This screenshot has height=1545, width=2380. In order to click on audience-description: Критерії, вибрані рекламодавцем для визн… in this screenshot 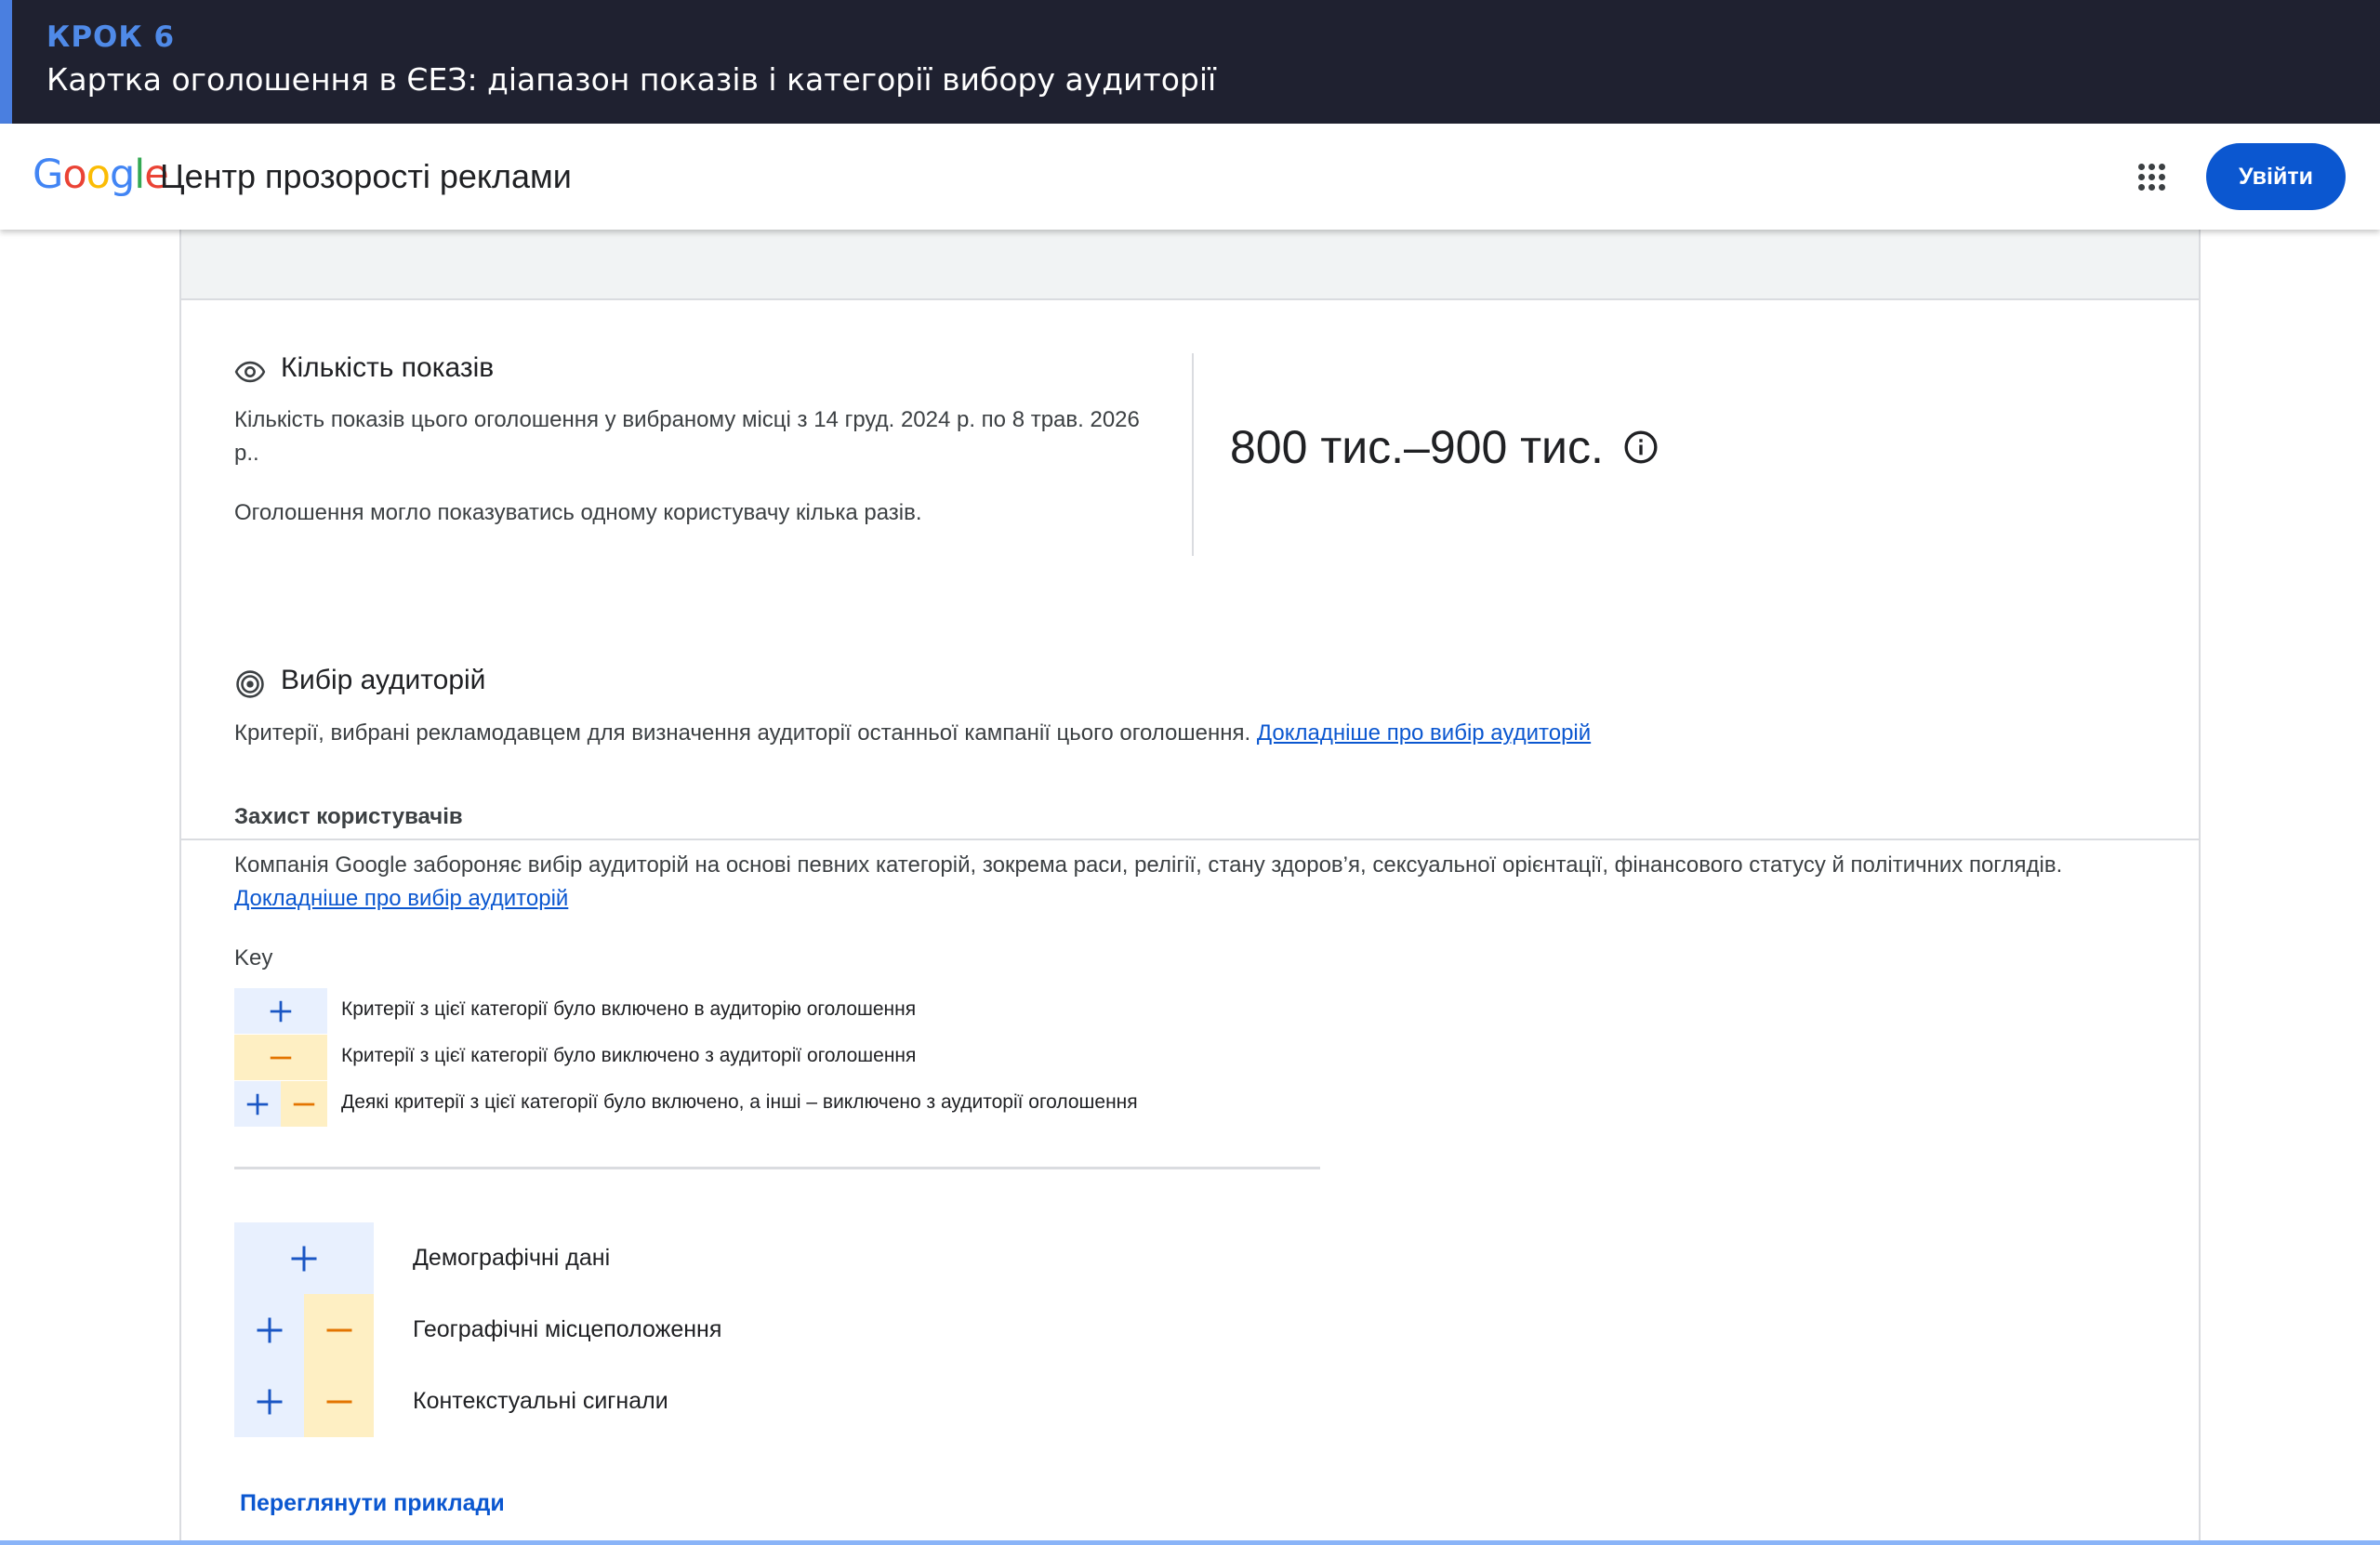, I will do `click(742, 733)`.